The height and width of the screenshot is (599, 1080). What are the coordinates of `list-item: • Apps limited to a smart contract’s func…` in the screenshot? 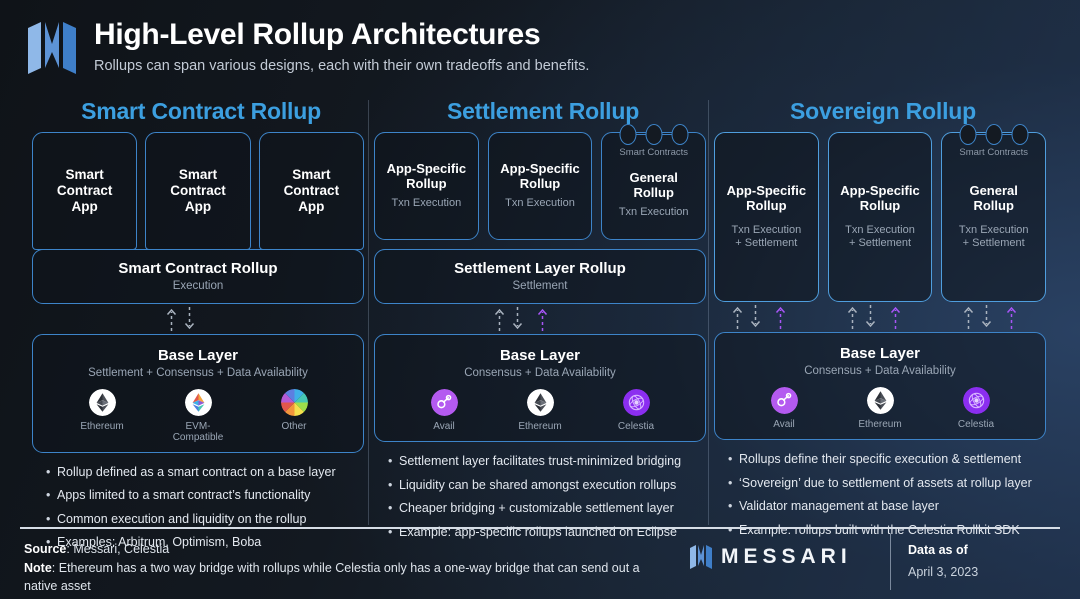 It's located at (205, 495).